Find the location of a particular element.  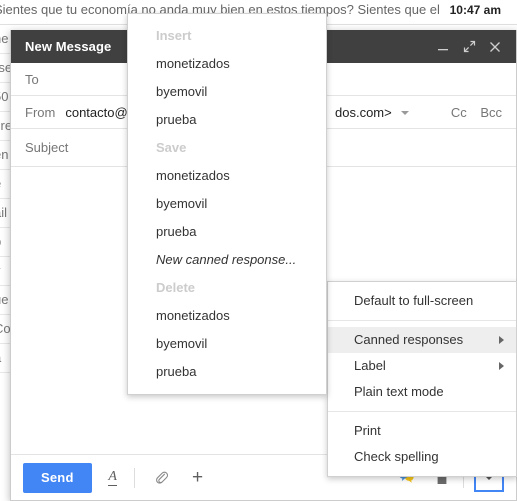

mail-snippet: a is located at coordinates (0, 358).